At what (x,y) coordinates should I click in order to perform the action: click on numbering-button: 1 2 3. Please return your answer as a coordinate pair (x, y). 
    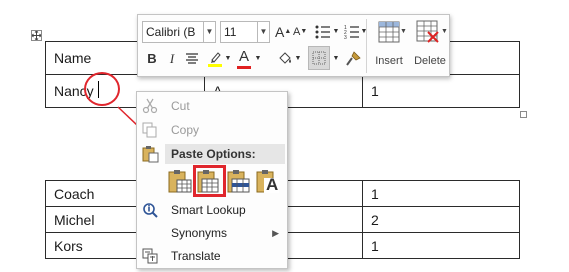
    Looking at the image, I should click on (352, 32).